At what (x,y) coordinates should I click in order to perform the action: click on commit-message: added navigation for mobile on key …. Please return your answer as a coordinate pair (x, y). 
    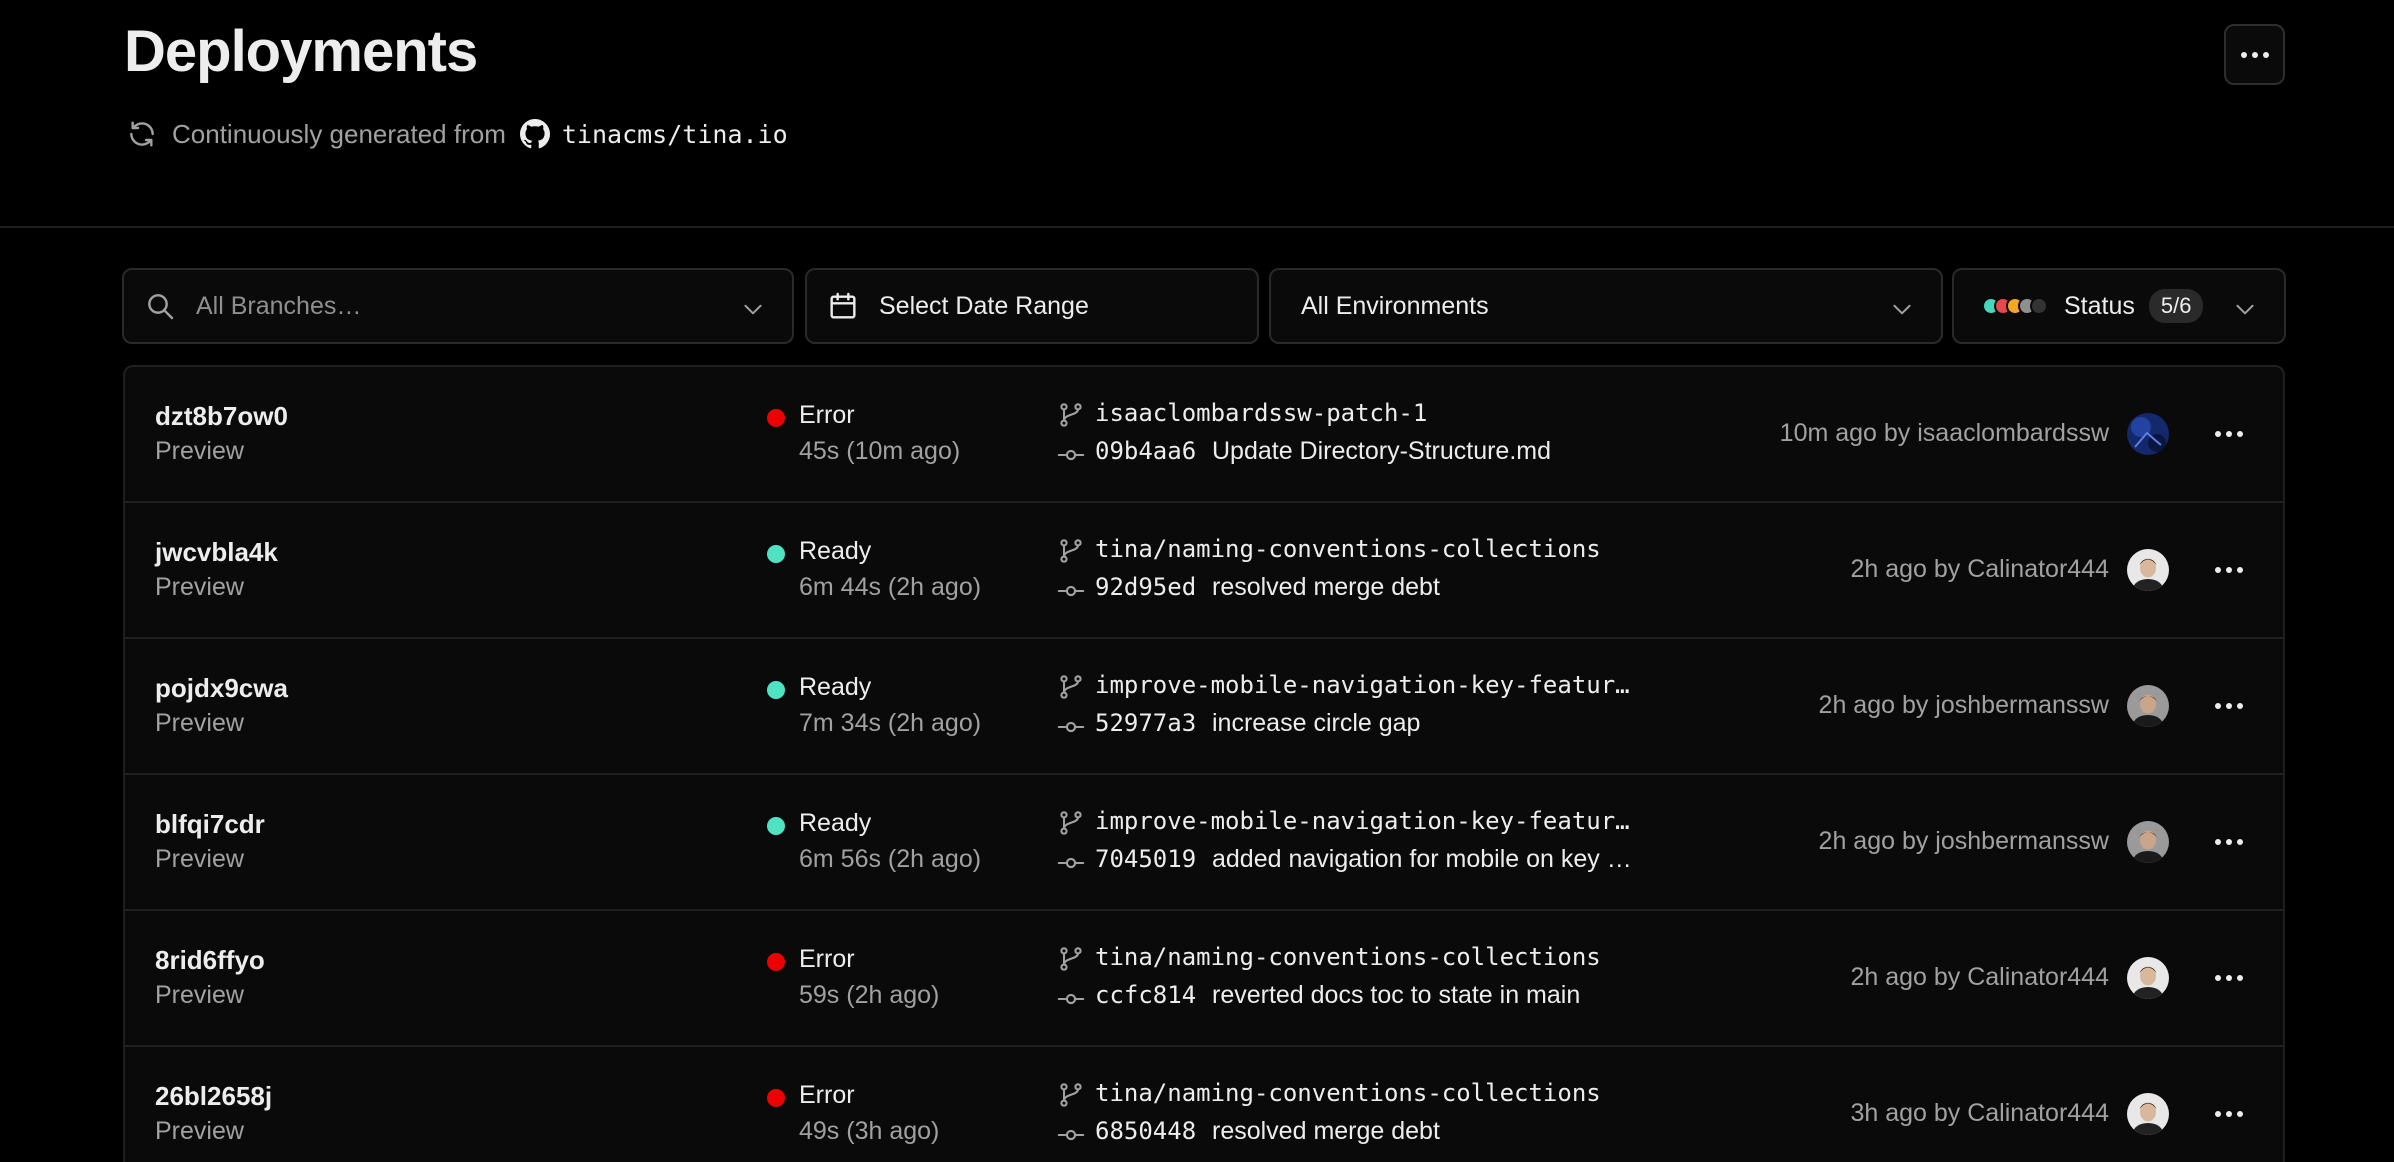
    Looking at the image, I should click on (1422, 859).